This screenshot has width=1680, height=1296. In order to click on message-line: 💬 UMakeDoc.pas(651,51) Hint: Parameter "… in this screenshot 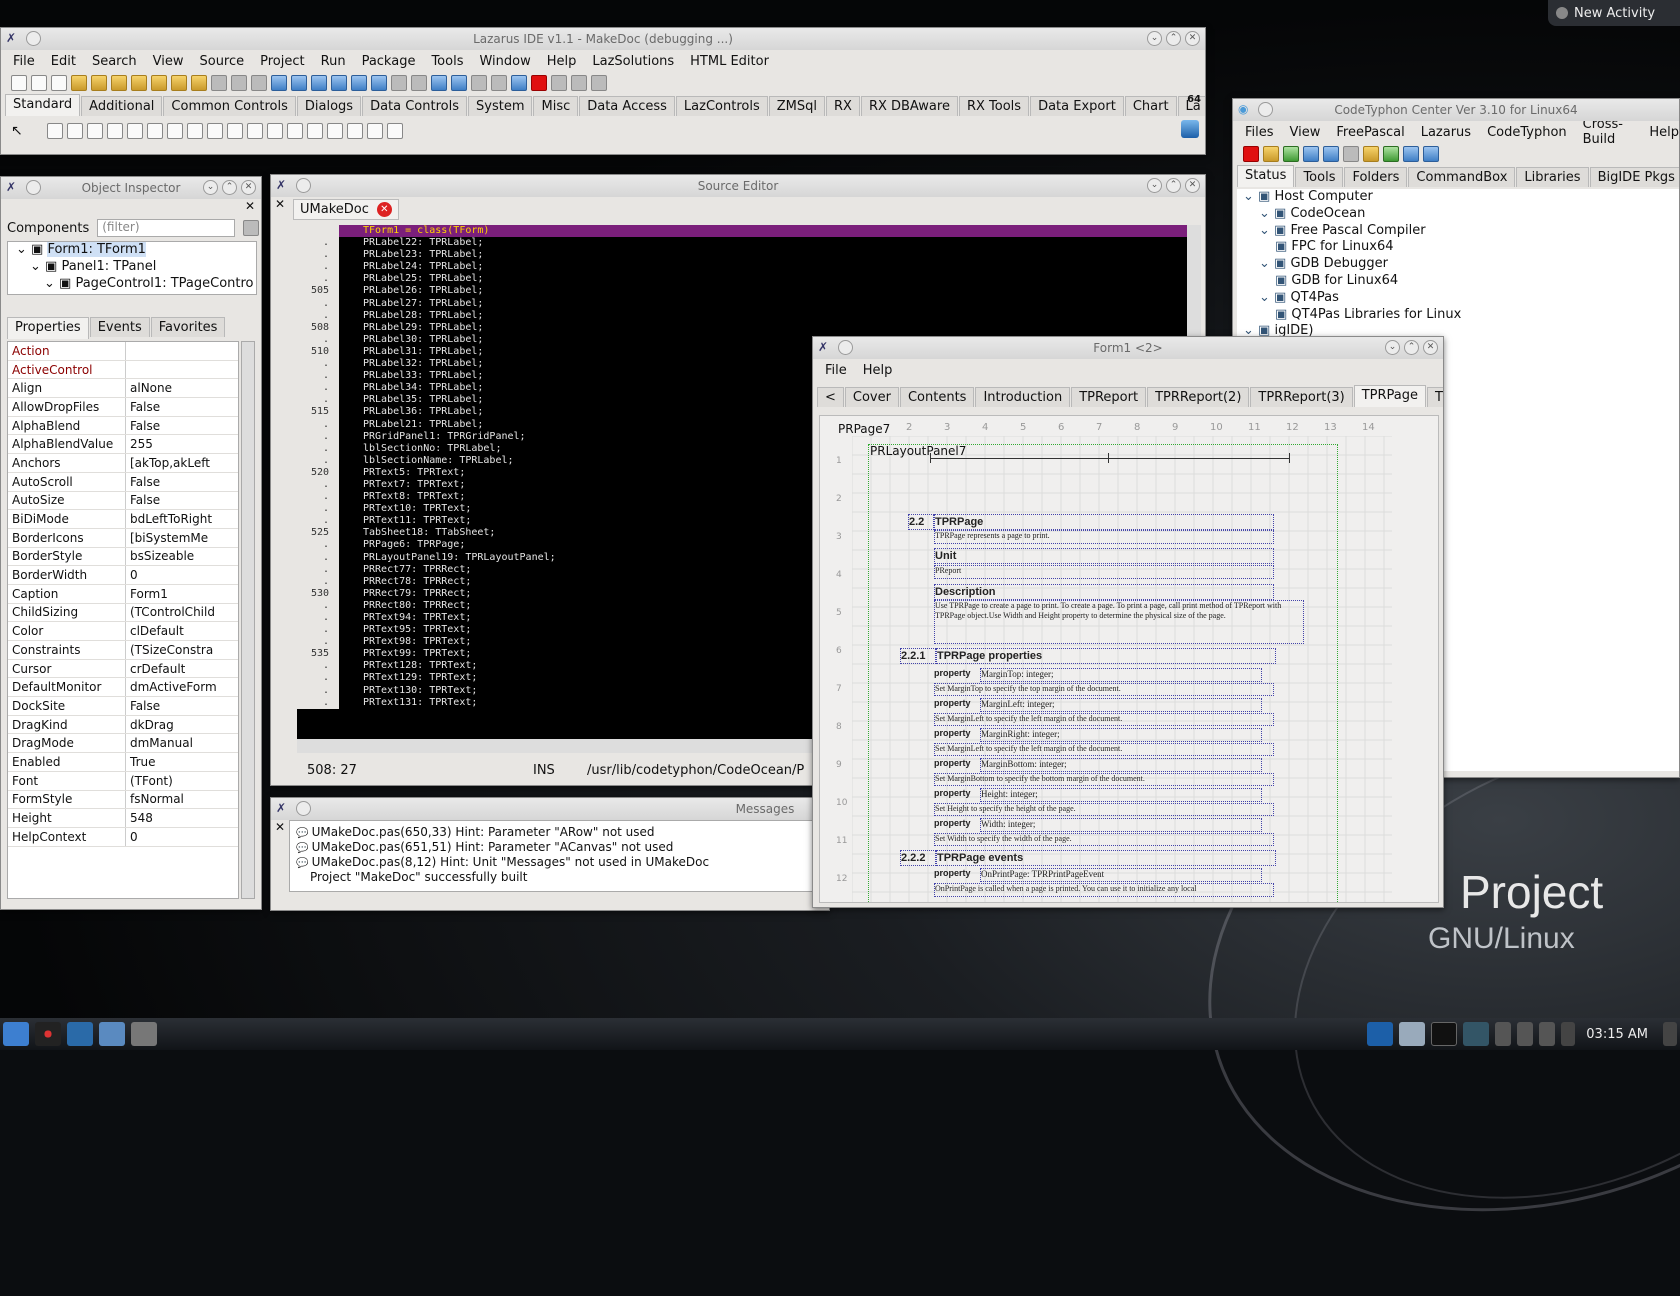, I will do `click(559, 847)`.